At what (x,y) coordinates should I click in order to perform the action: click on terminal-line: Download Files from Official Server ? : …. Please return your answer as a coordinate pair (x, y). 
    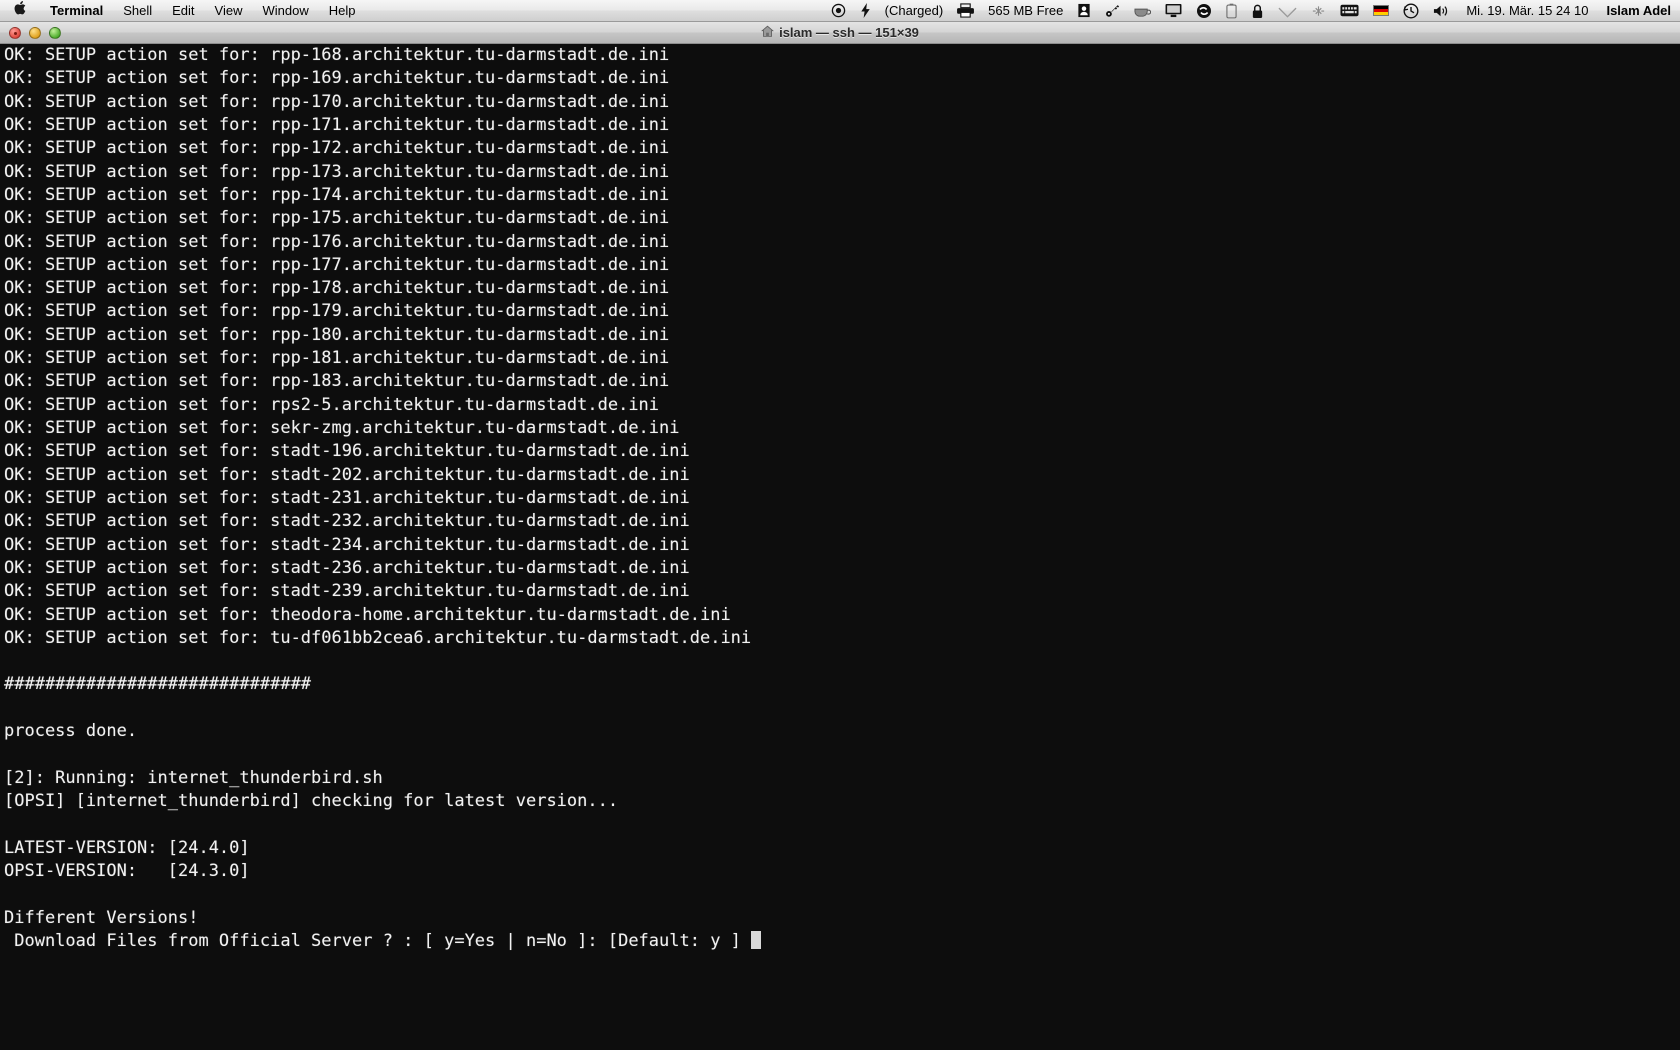
    Looking at the image, I should click on (842, 941).